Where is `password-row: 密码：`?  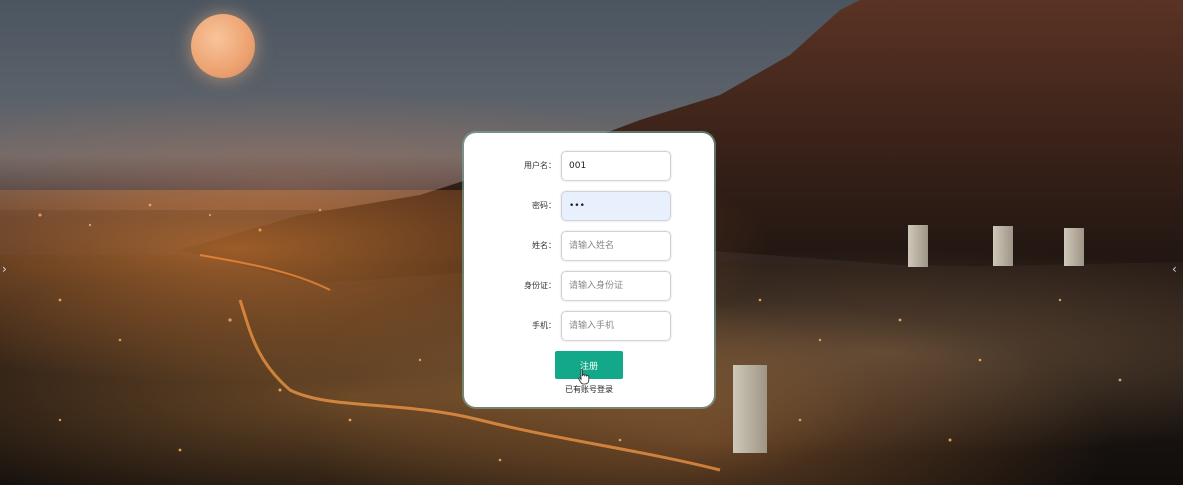 password-row: 密码： is located at coordinates (589, 206).